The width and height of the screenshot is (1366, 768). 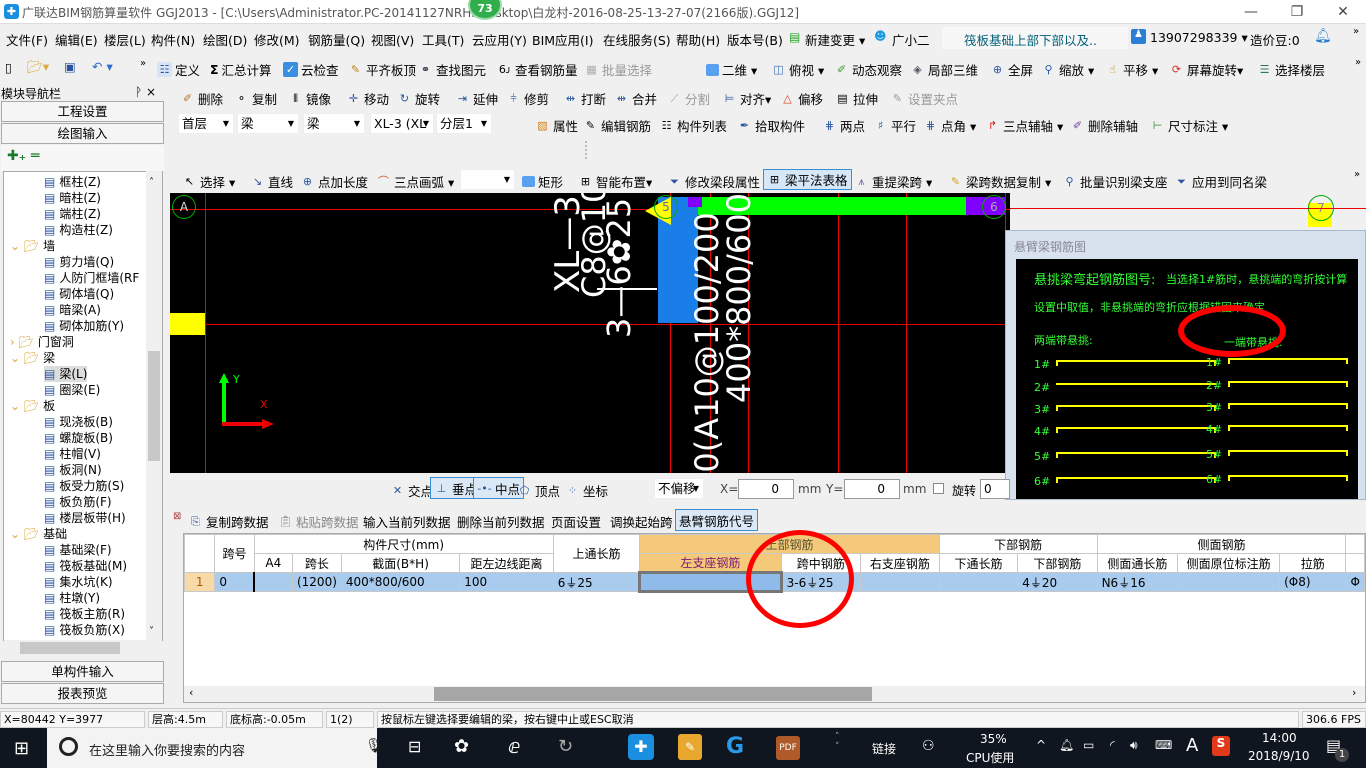 I want to click on tree-item: ▤ 构造柱(Z), so click(x=78, y=230).